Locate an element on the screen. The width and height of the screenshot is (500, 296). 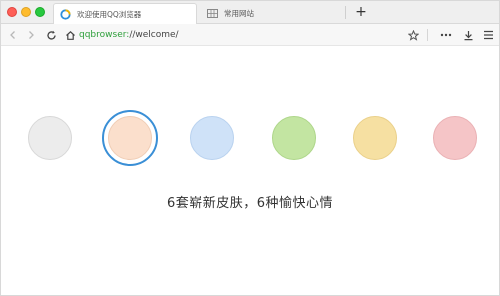
tab-welcome-label: 欢迎使用QQ浏览器 is located at coordinates (109, 14).